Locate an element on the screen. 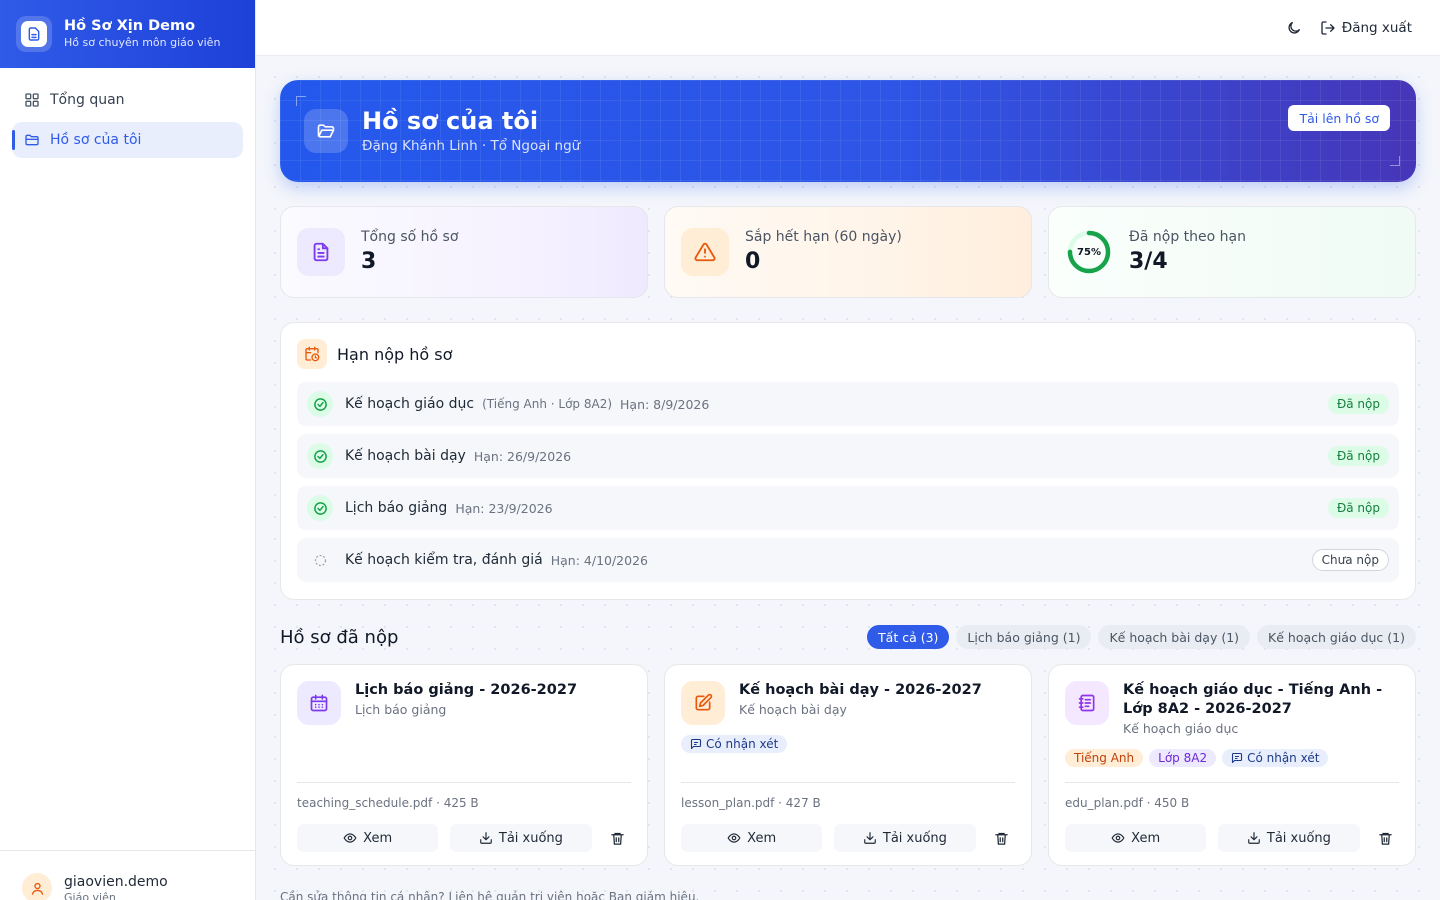  file-info: edu_plan.pdf · 450 B is located at coordinates (1127, 803).